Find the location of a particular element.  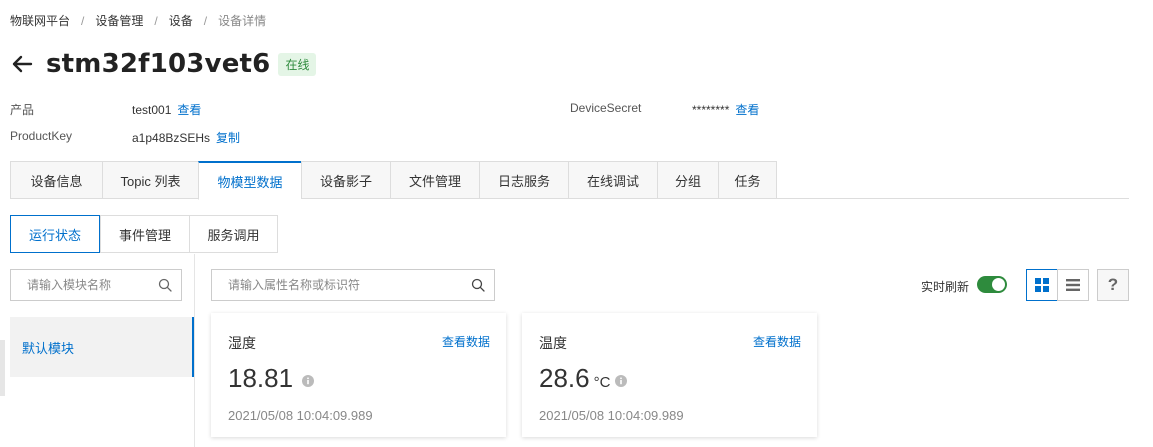

product-info: 产品 test001 查看 is located at coordinates (160, 109).